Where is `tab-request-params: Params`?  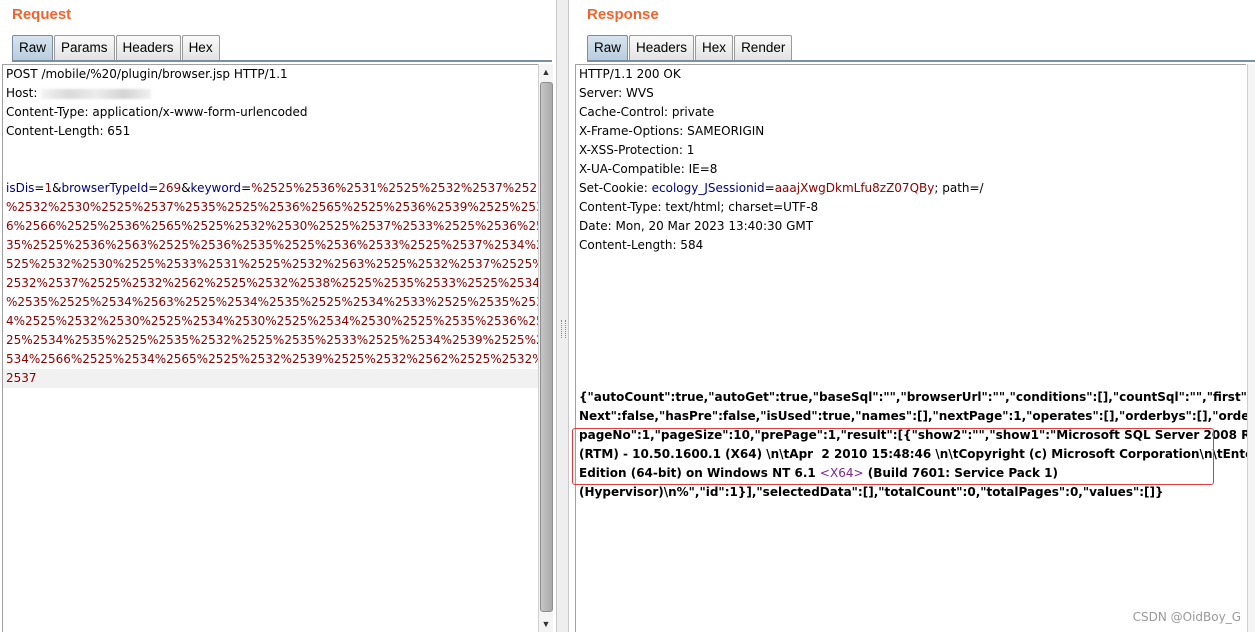
tab-request-params: Params is located at coordinates (84, 47).